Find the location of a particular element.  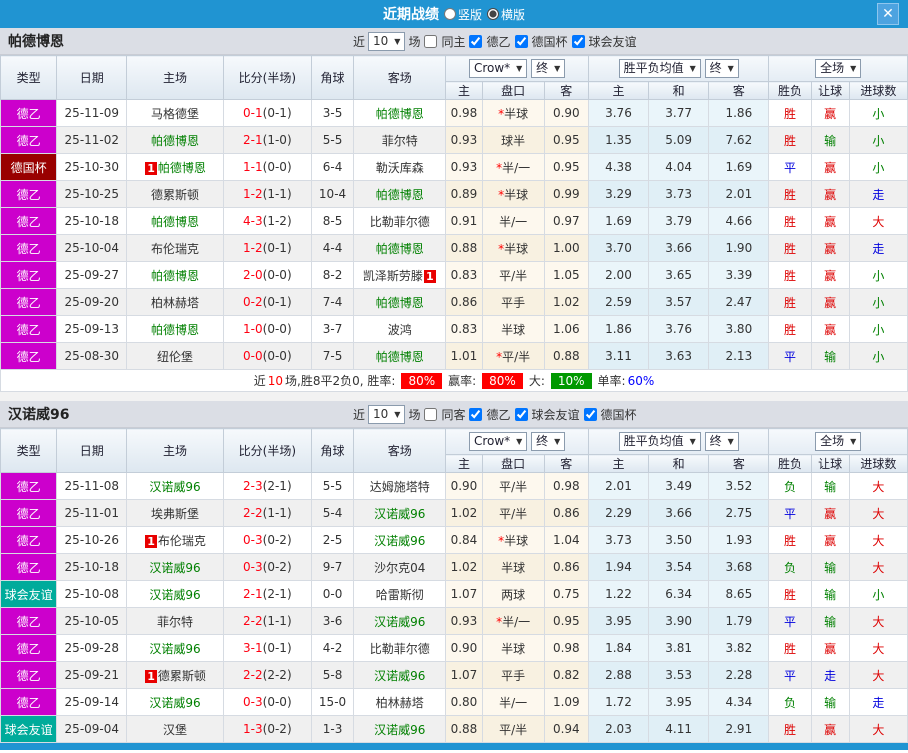

section-divider is located at coordinates (454, 396).